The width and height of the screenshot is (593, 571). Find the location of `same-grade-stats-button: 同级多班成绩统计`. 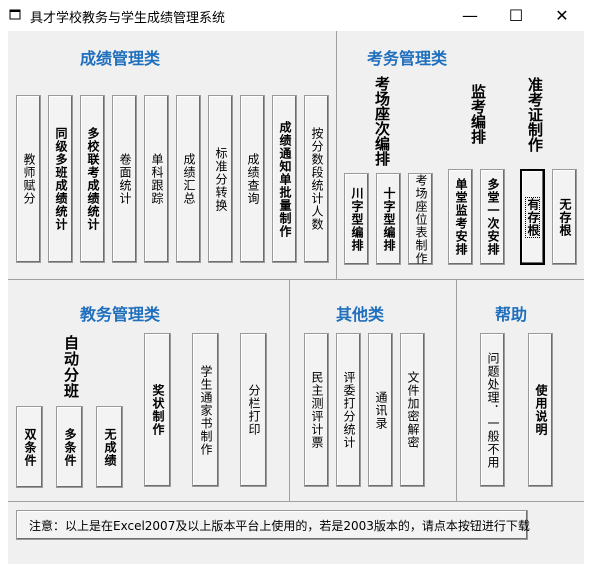

same-grade-stats-button: 同级多班成绩统计 is located at coordinates (60, 179).